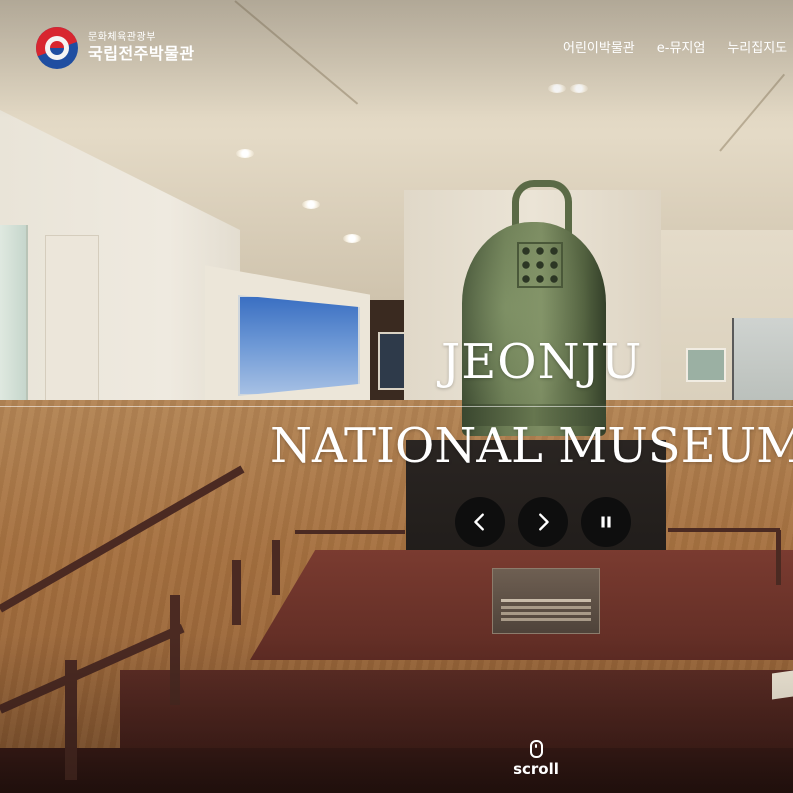 The width and height of the screenshot is (793, 793). I want to click on taegeuk-logo-icon, so click(57, 48).